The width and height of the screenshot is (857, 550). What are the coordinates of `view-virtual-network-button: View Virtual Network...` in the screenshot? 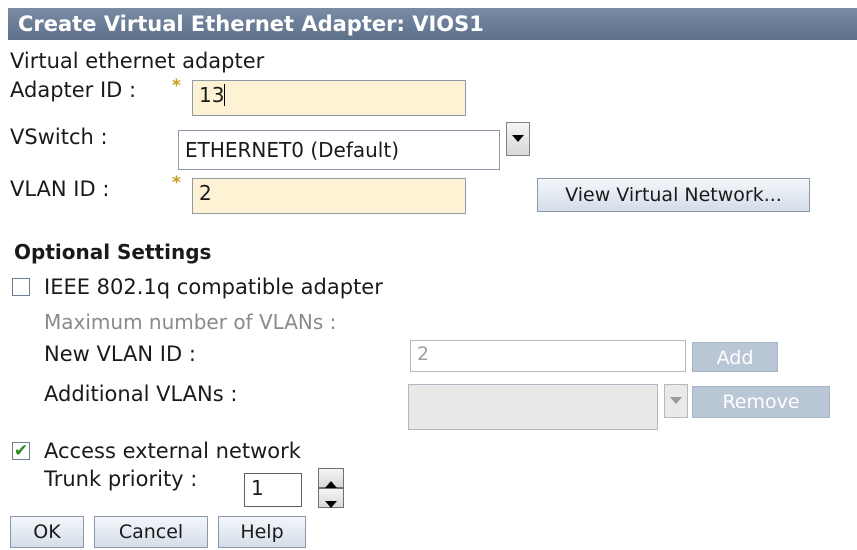 It's located at (673, 195).